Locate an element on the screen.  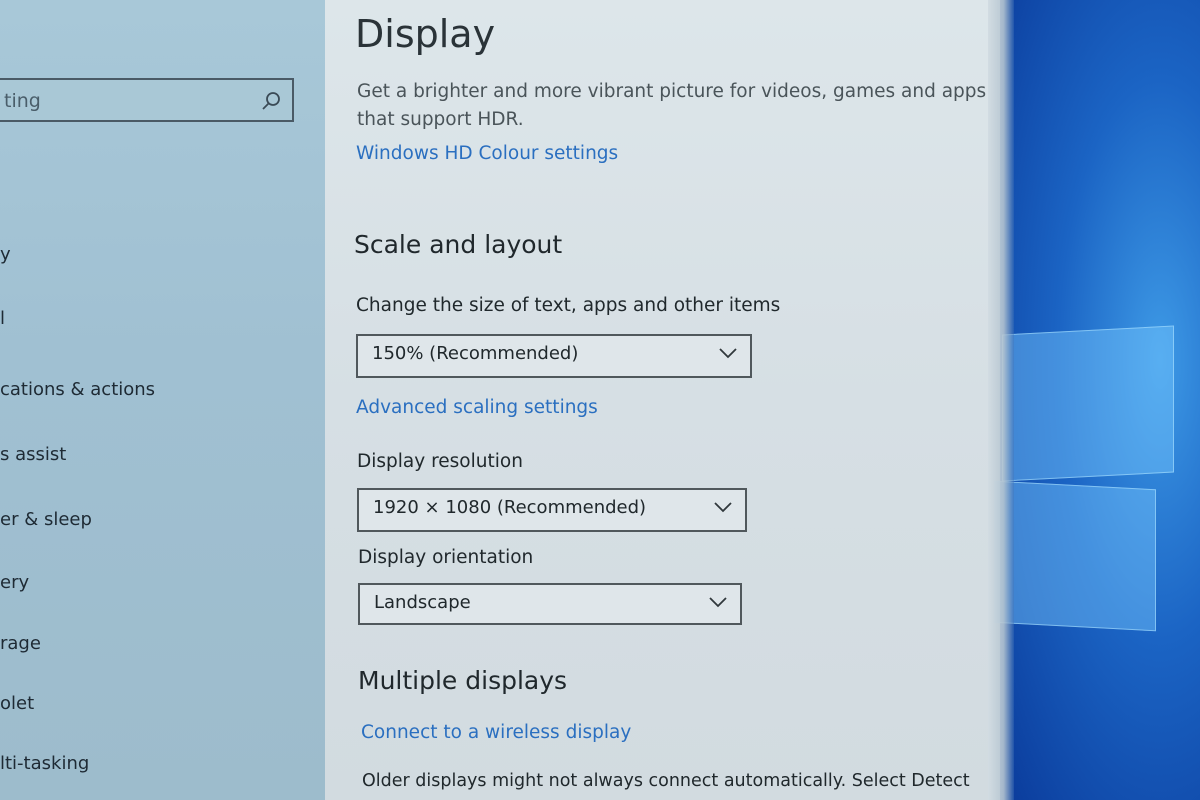
sidebar-item-battery: ery is located at coordinates (14, 582).